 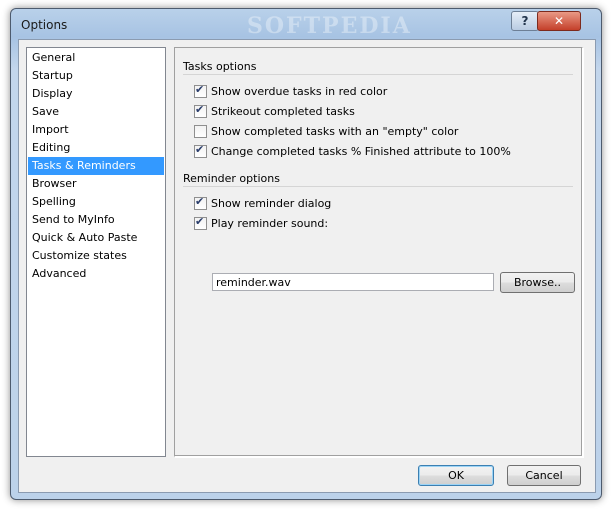 I want to click on checkbox-strikeout-completed: Strikeout completed tasks, so click(x=274, y=111).